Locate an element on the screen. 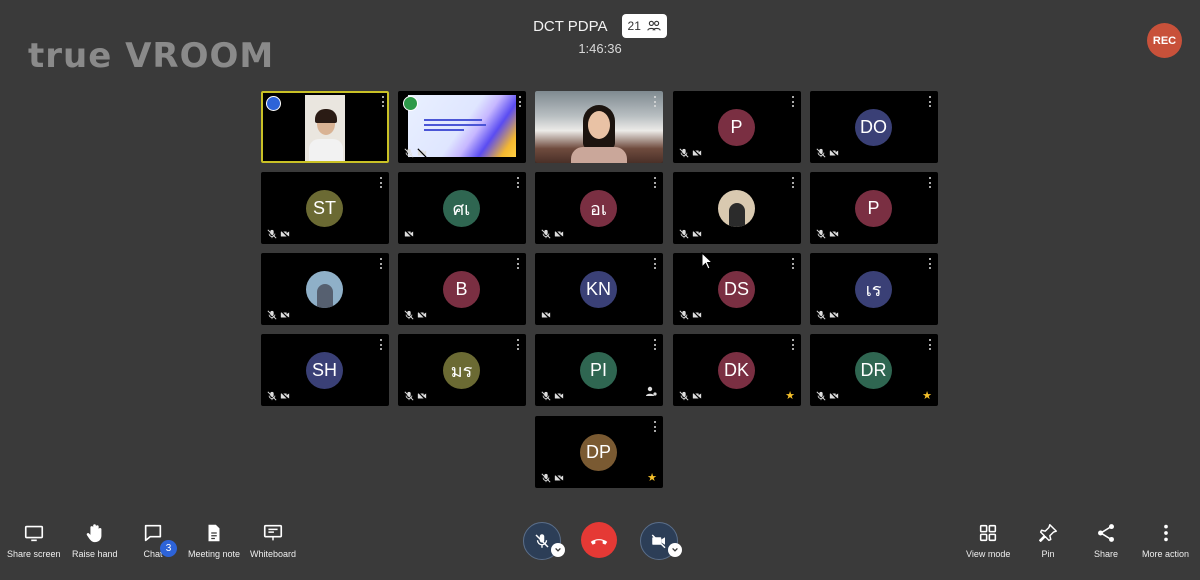  view-mode-button: View mode is located at coordinates (988, 540).